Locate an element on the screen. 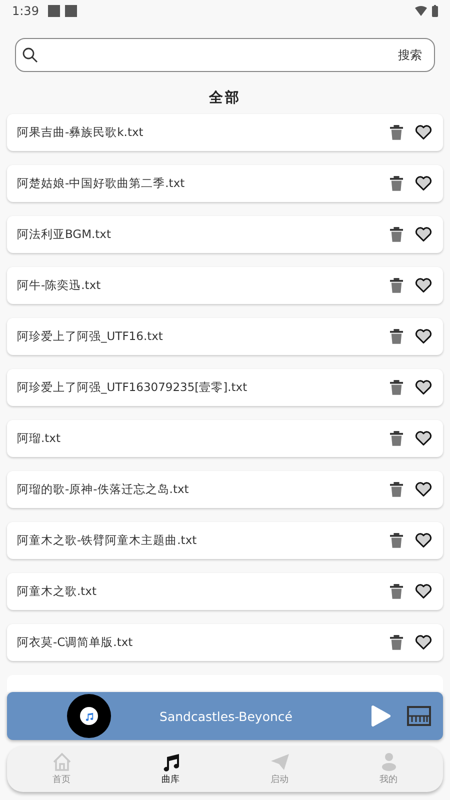 The width and height of the screenshot is (450, 800). song-item: 阿童木之歌.txt is located at coordinates (225, 591).